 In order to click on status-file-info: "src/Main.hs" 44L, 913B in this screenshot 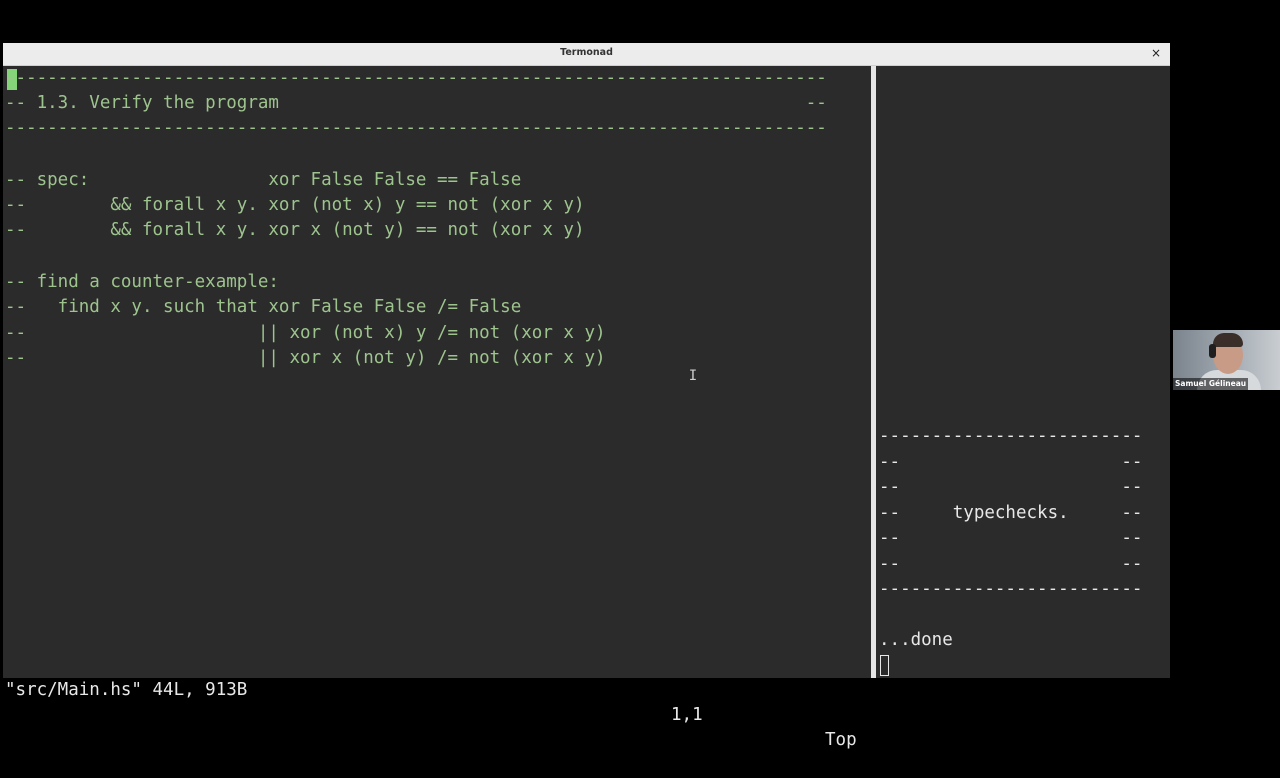, I will do `click(126, 690)`.